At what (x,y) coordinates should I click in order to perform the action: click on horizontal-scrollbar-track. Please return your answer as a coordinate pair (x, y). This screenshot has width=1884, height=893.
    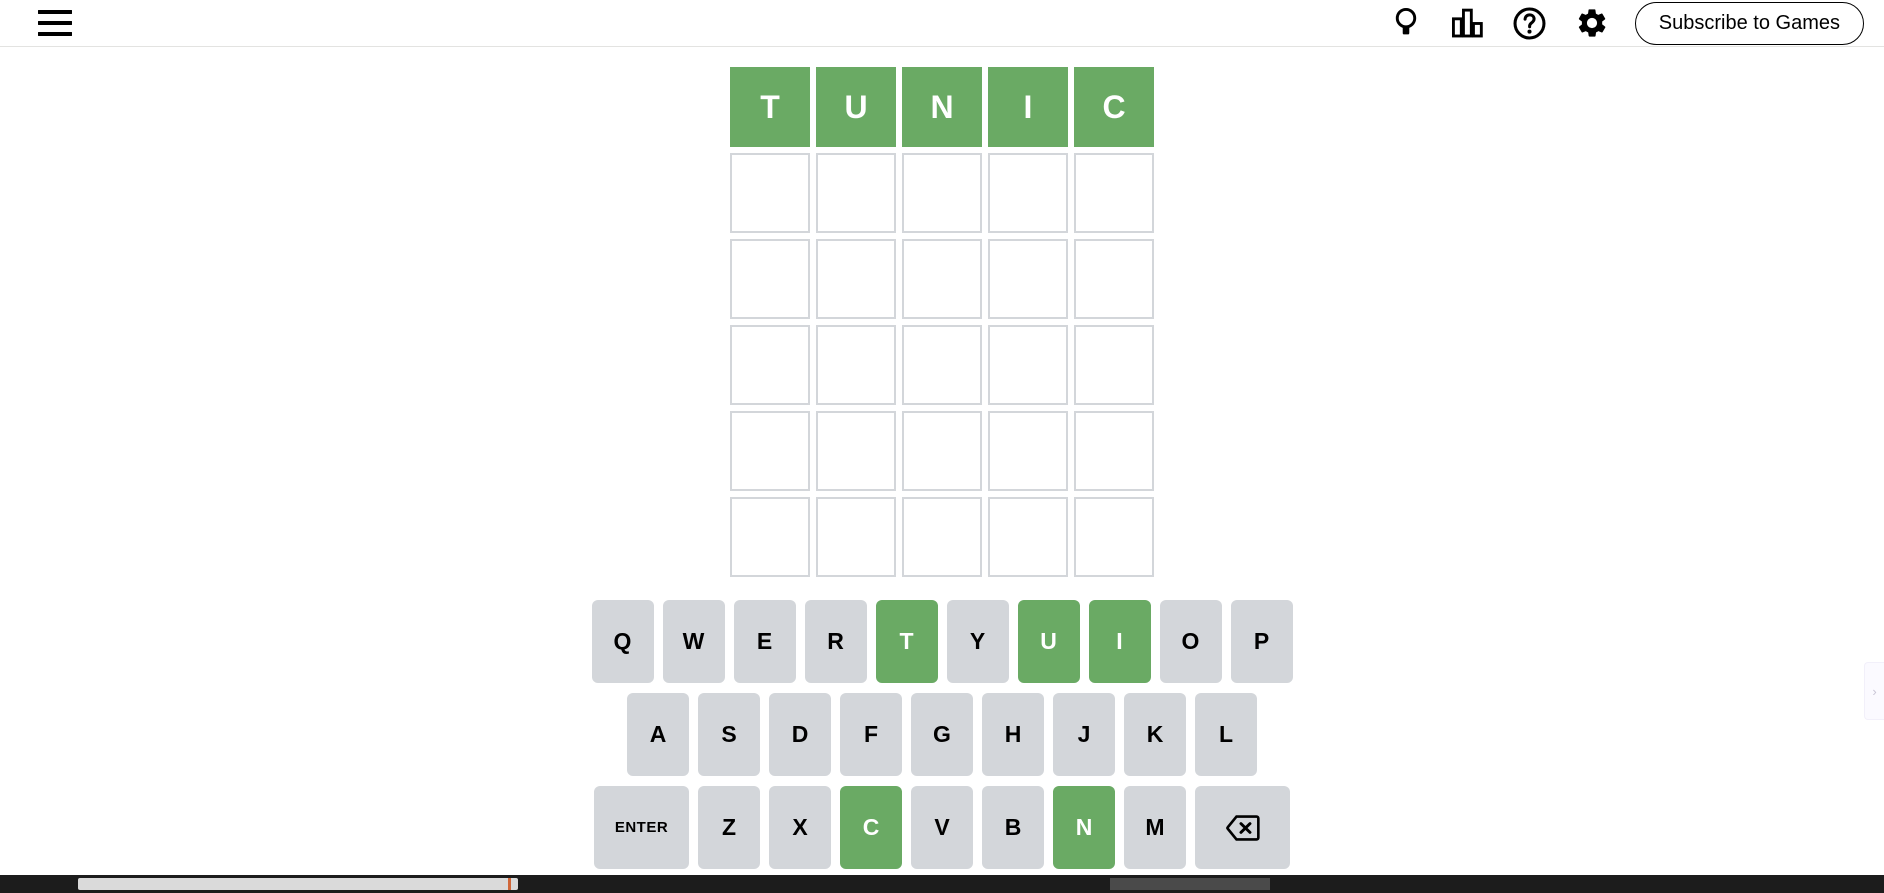
    Looking at the image, I should click on (942, 884).